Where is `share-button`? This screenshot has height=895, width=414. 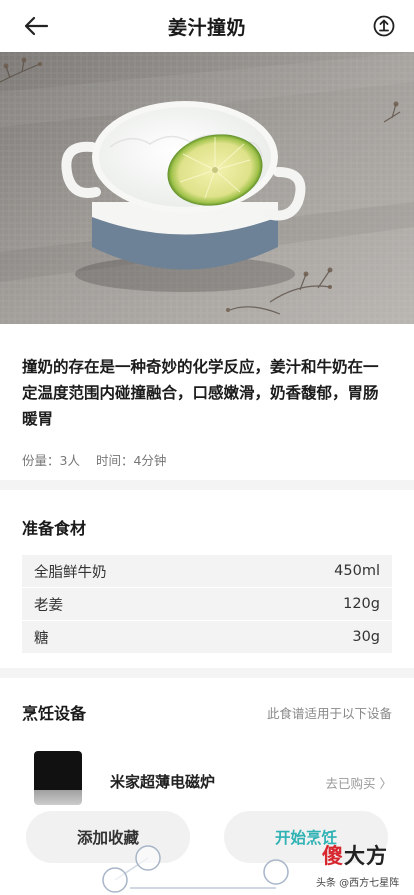
share-button is located at coordinates (384, 26).